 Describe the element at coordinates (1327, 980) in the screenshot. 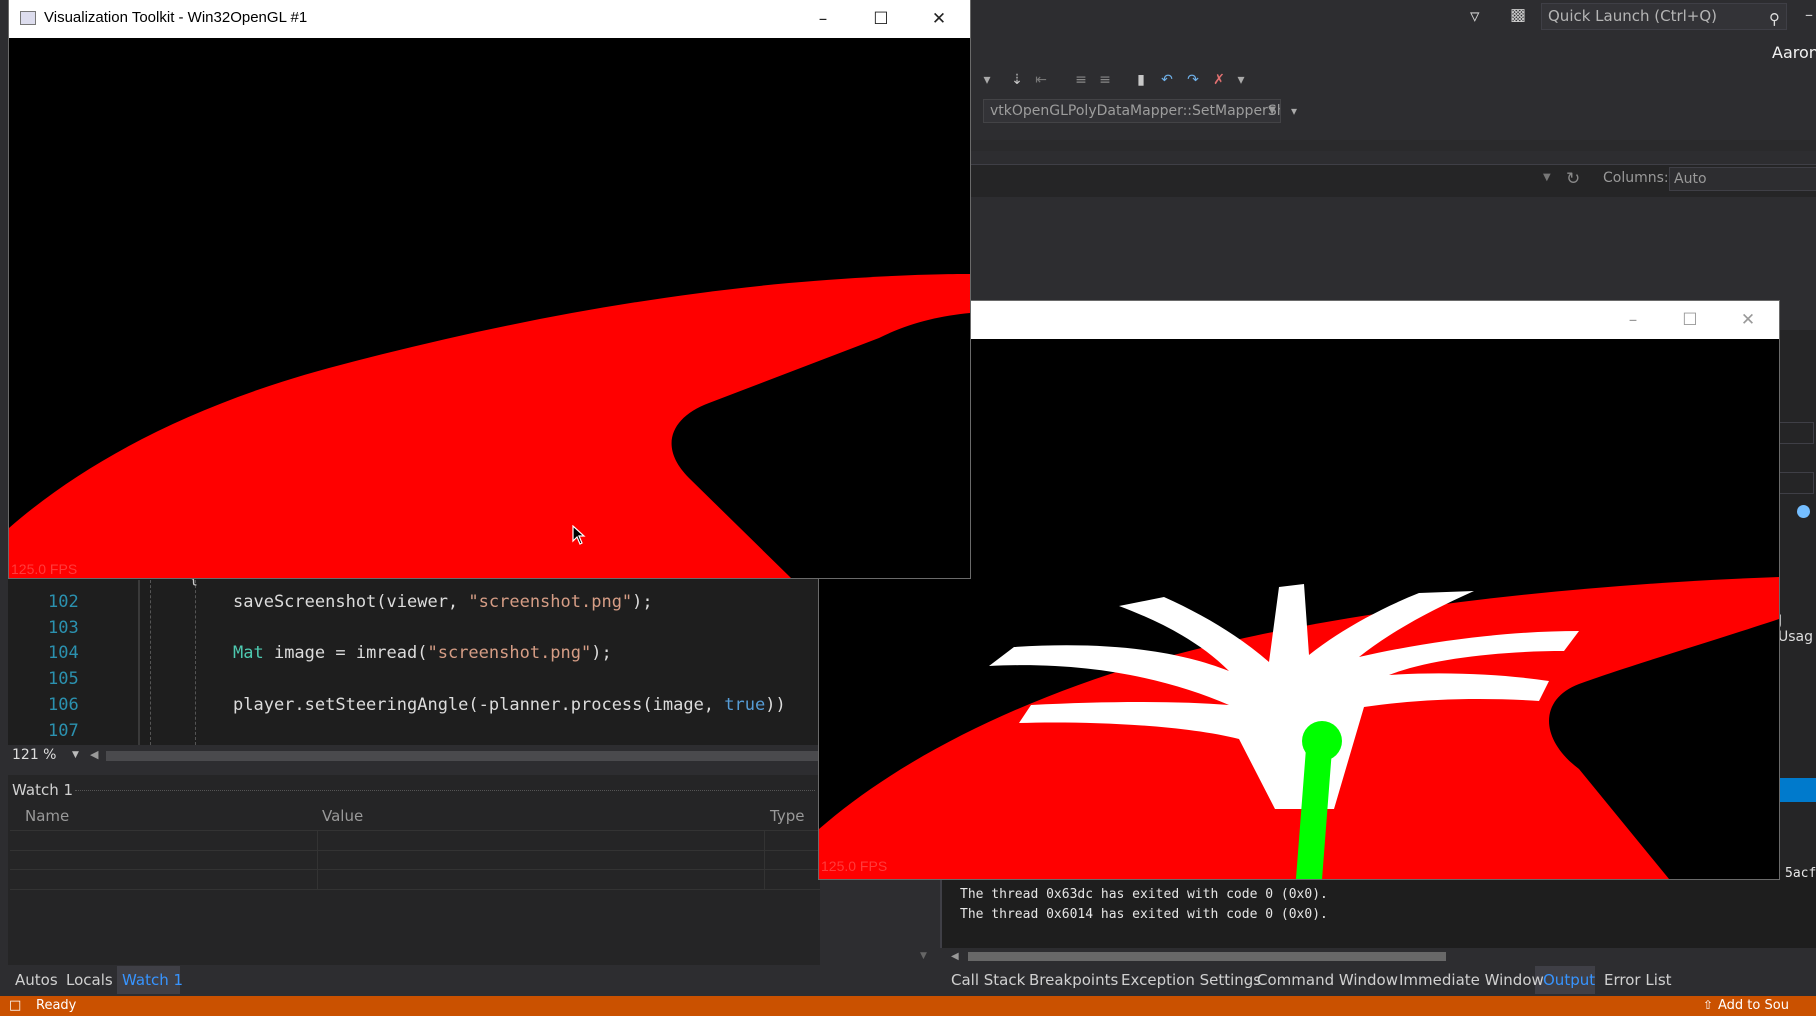

I see `tab-command-window: Command Window` at that location.